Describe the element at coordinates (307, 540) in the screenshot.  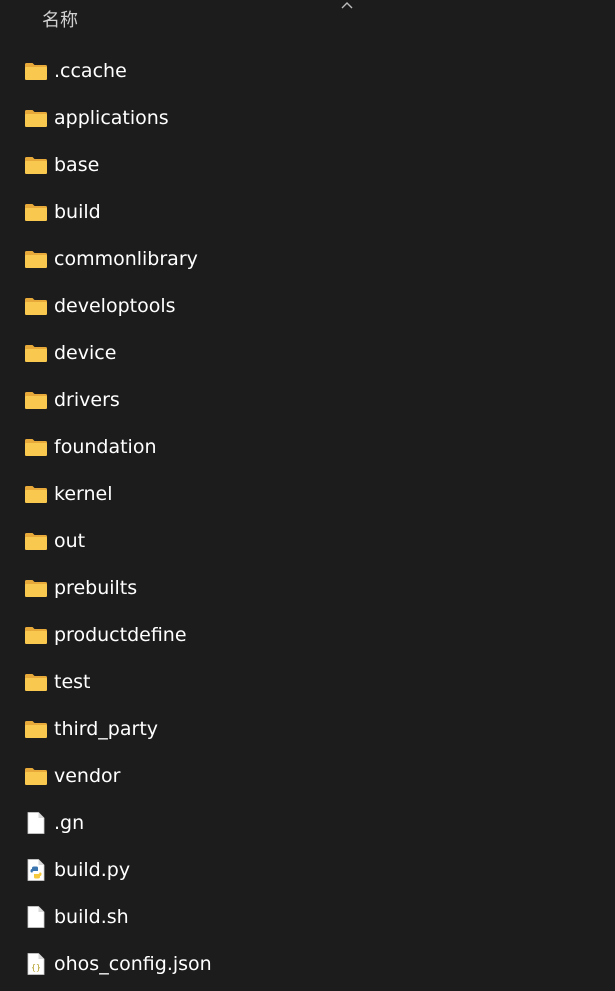
I see `folder-row: out` at that location.